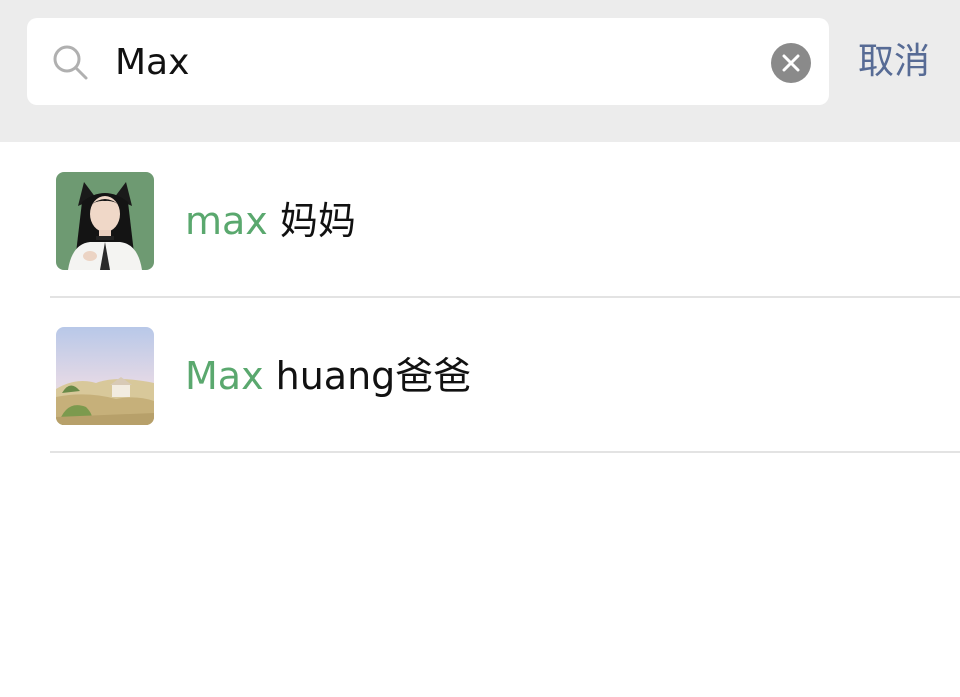 This screenshot has width=960, height=697. I want to click on clear-icon, so click(791, 63).